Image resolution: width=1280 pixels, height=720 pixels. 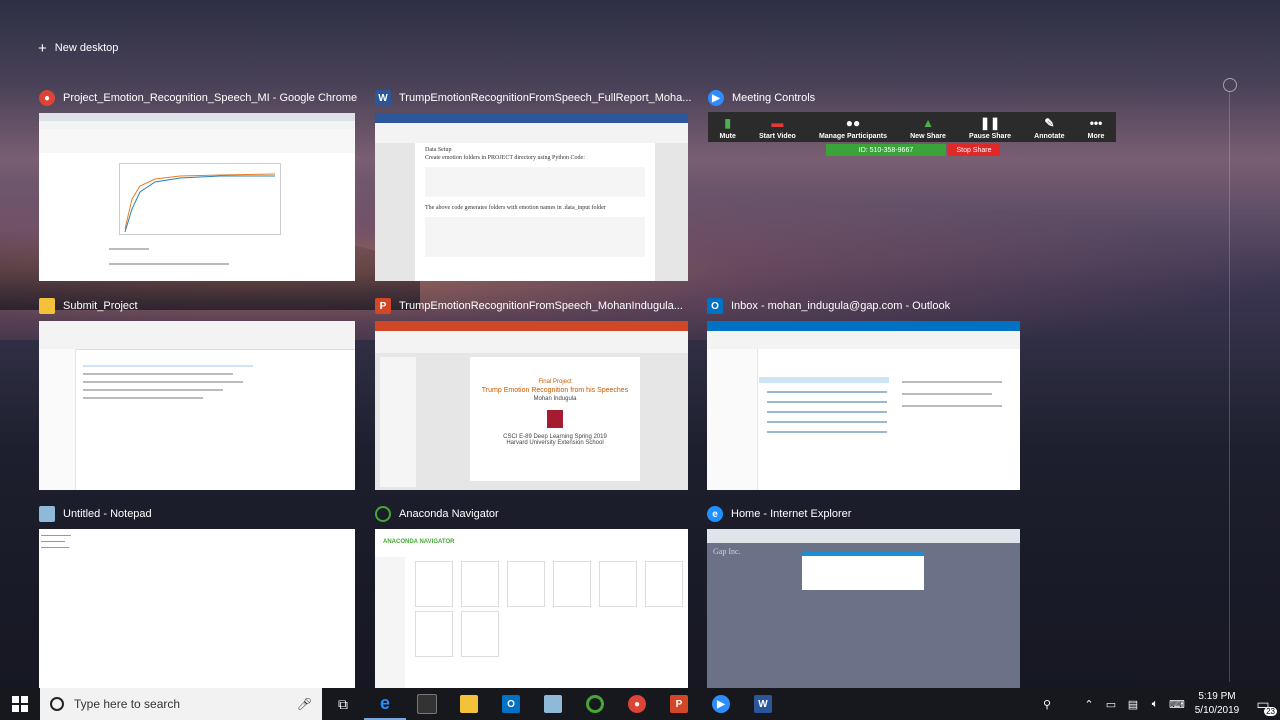 I want to click on window-anaconda: Anaconda Navigator ANACONDA NAVIGATOR, so click(x=531, y=597).